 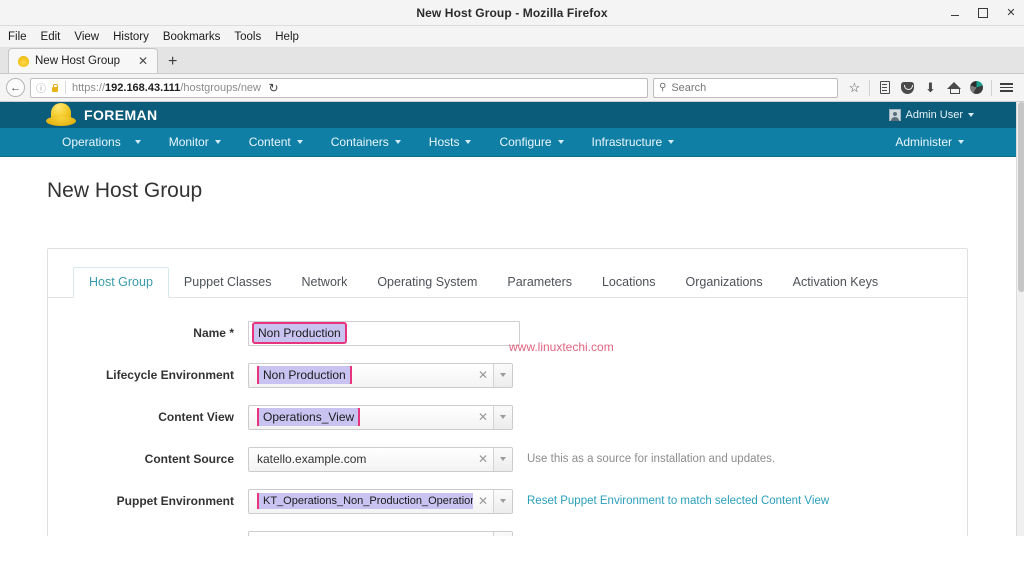 I want to click on page-info-icon: ⓘ, so click(x=41, y=87).